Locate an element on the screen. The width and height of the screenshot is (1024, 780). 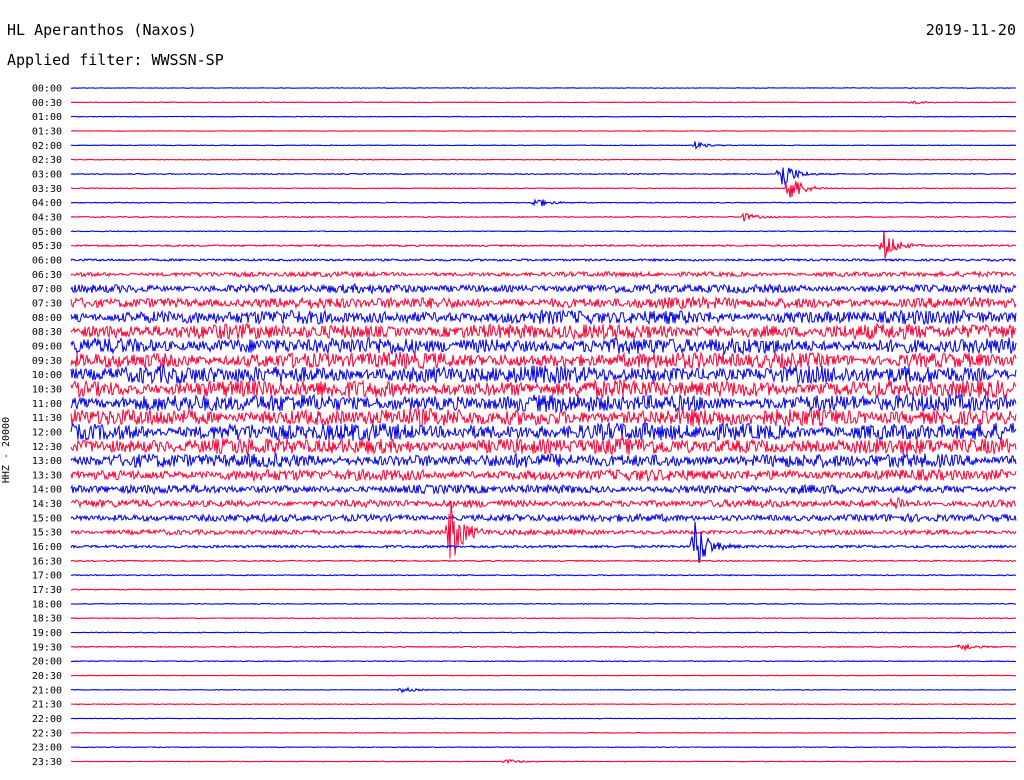
tick-label-0630: 06:30 is located at coordinates (47, 275).